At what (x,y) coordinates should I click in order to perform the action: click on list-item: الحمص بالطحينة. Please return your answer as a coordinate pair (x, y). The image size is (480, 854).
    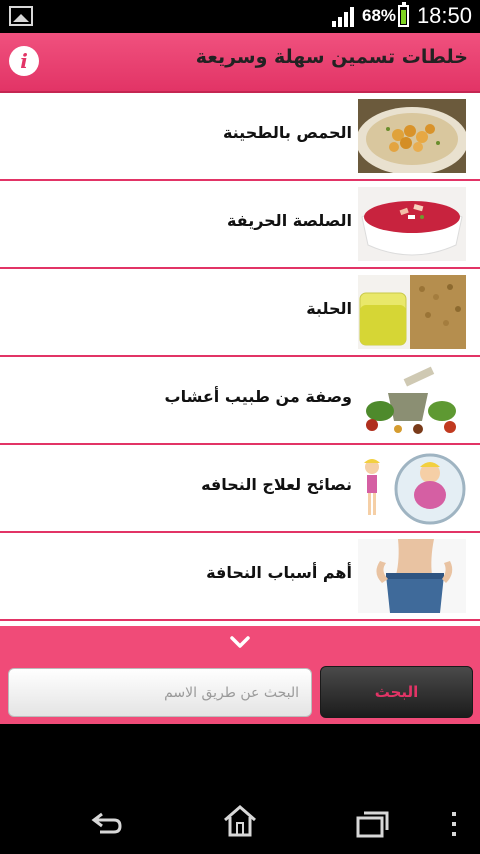
    Looking at the image, I should click on (240, 137).